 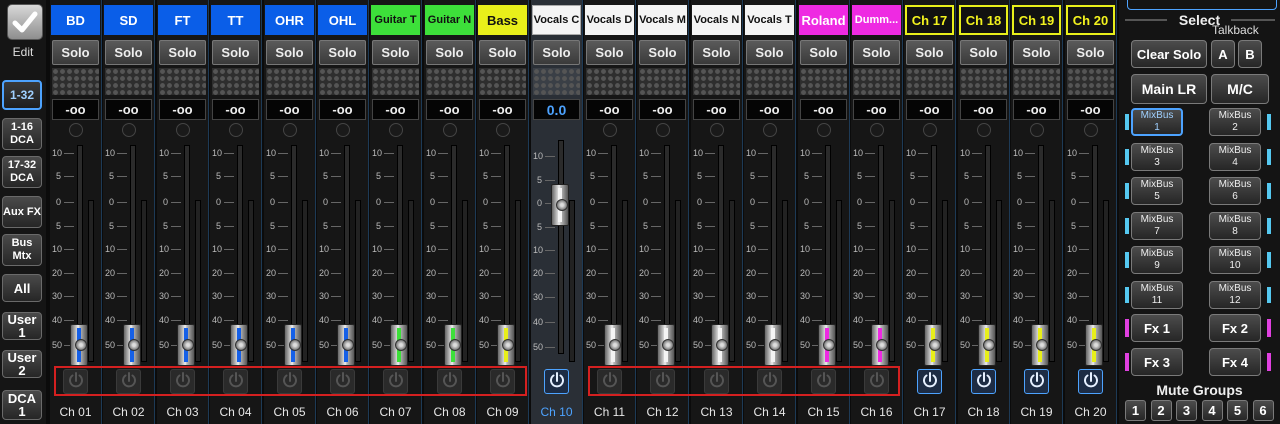 What do you see at coordinates (1223, 54) in the screenshot?
I see `talkback-a-button: A` at bounding box center [1223, 54].